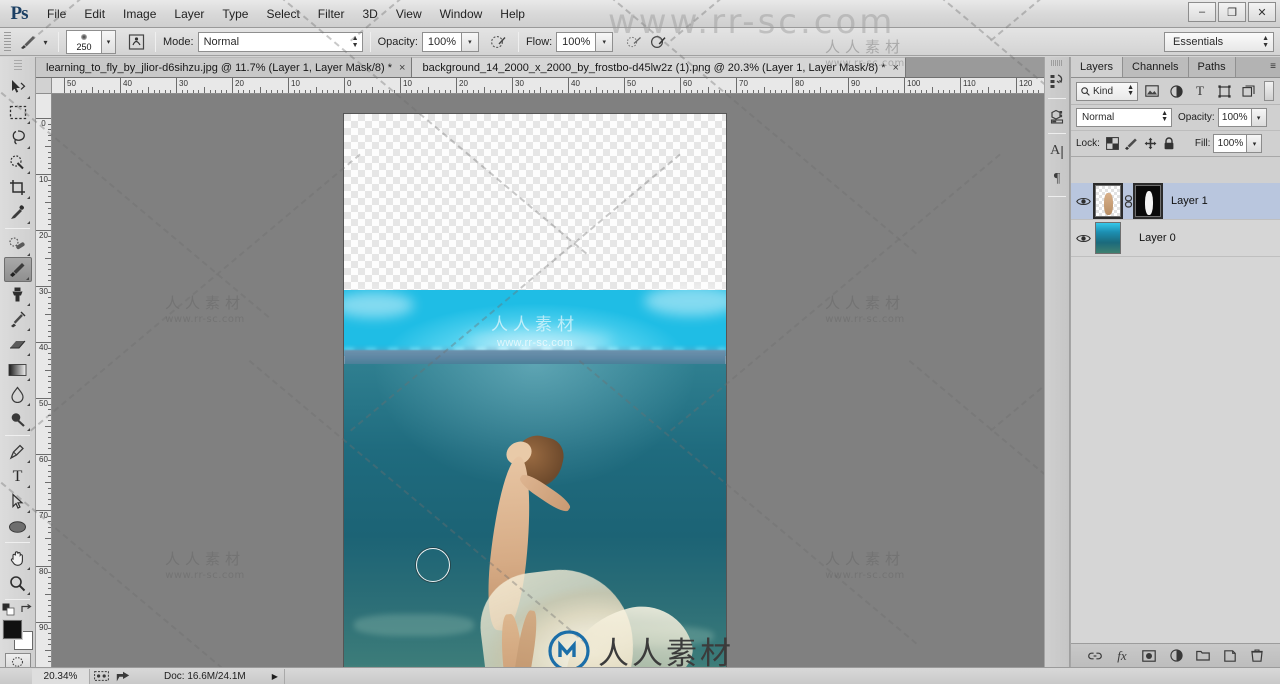  What do you see at coordinates (1200, 91) in the screenshot?
I see `type-filter-icon: T` at bounding box center [1200, 91].